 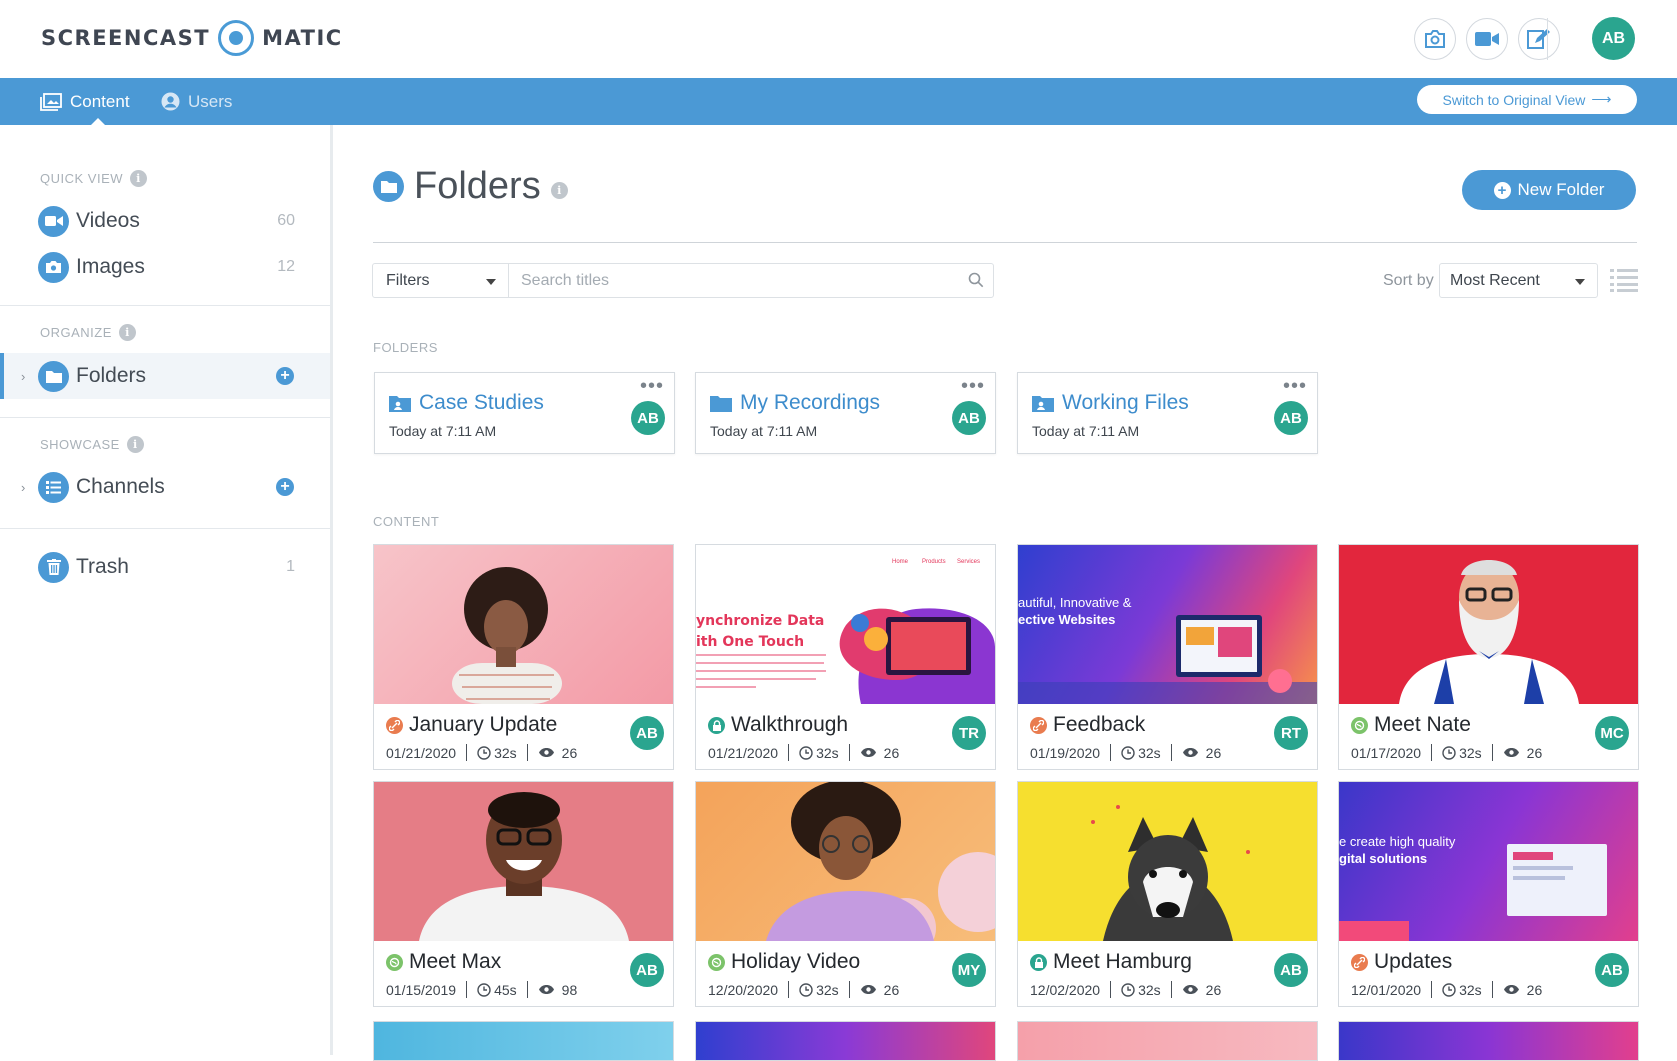 I want to click on content-title: Feedback, so click(x=1087, y=725).